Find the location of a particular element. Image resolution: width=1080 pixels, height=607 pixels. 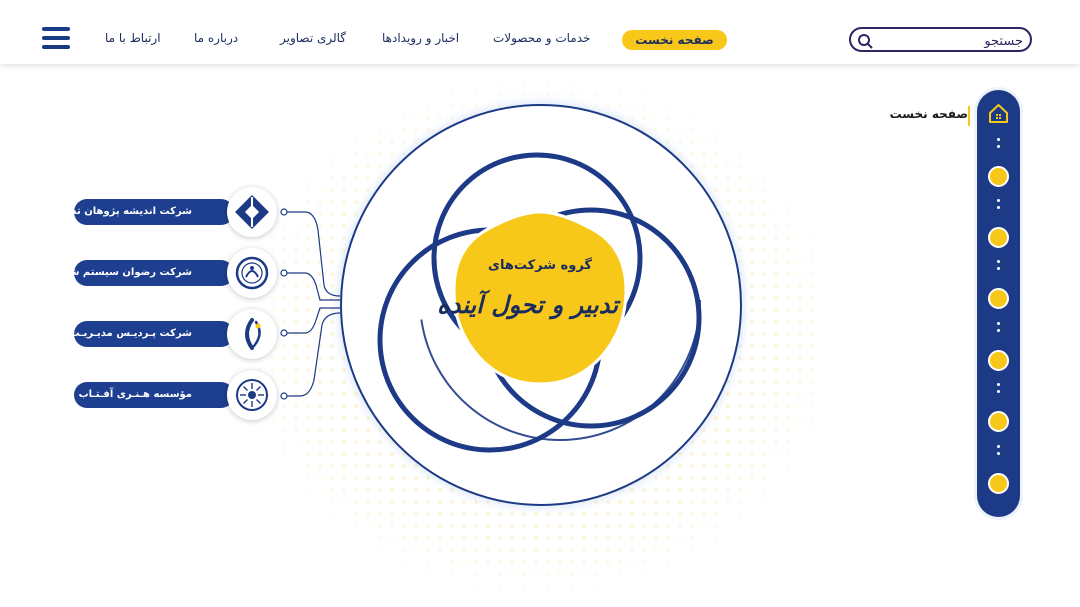

nav-news: اخبار و رویدادها is located at coordinates (420, 38).